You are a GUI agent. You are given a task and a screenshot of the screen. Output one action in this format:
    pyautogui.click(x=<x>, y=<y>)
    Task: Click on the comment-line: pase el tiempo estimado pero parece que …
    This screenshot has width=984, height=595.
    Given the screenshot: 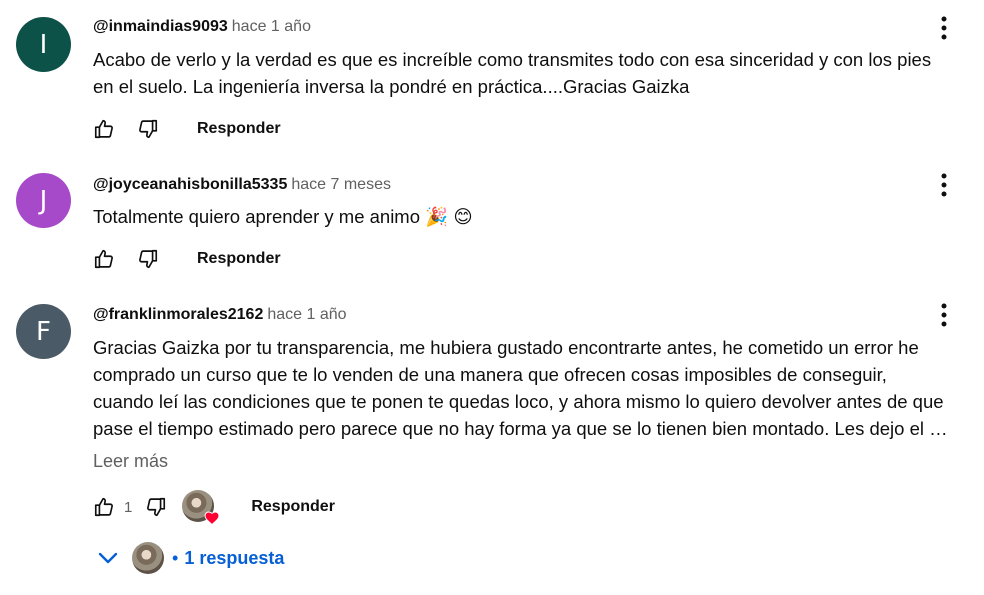 What is the action you would take?
    pyautogui.click(x=520, y=428)
    